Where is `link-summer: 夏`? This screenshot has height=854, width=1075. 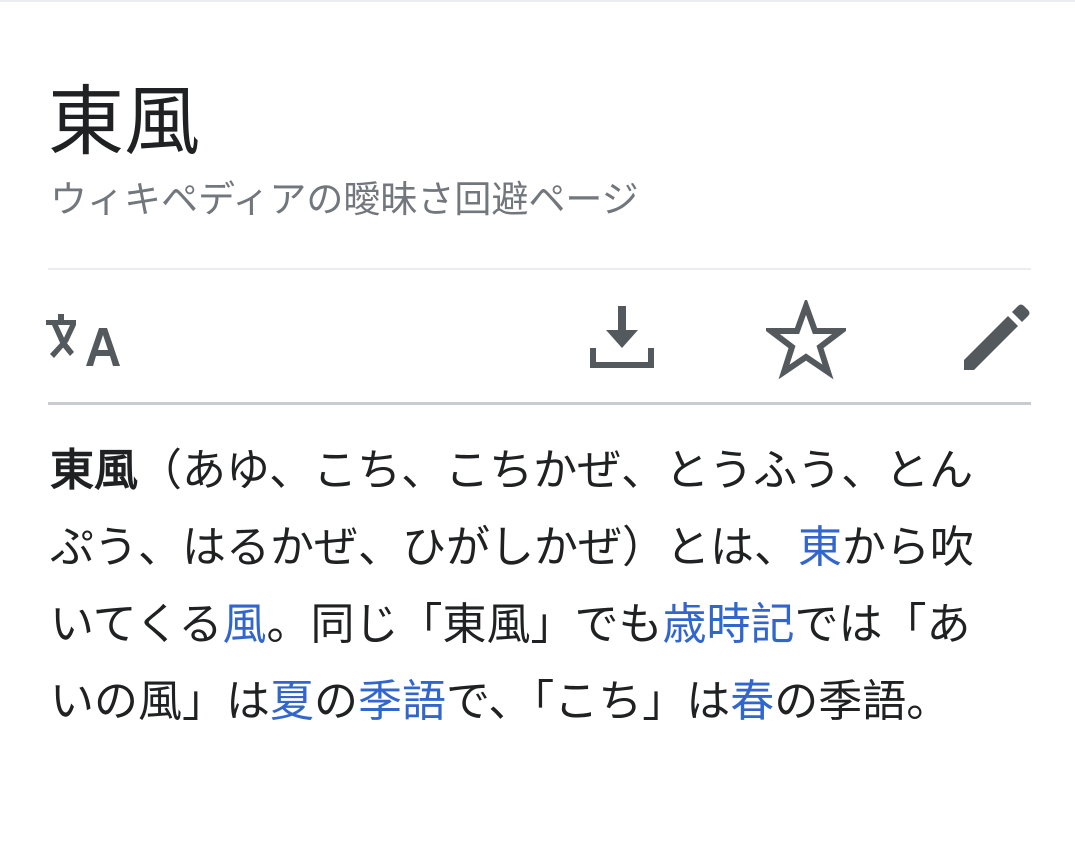
link-summer: 夏 is located at coordinates (292, 701).